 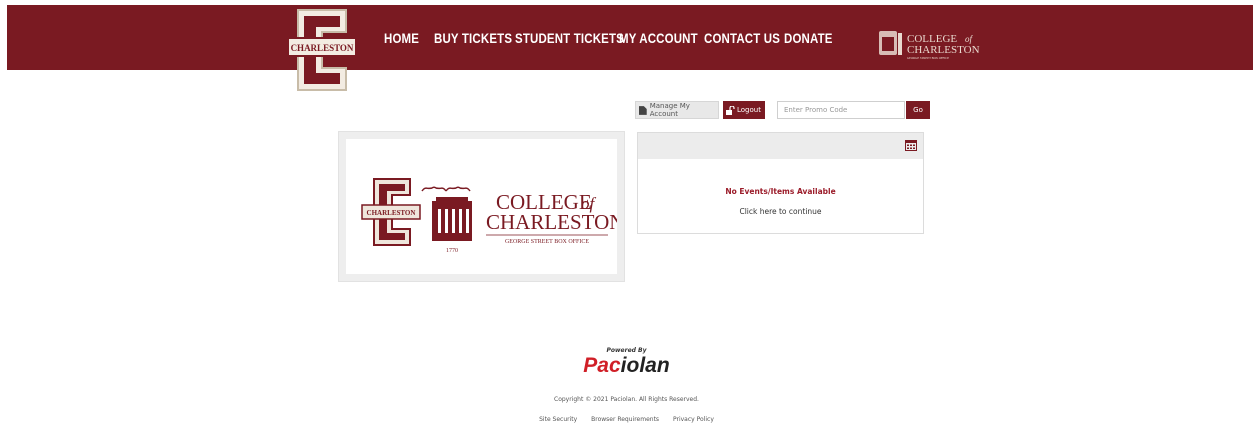 I want to click on paciolan-brand-part-b: iolan, so click(x=645, y=365).